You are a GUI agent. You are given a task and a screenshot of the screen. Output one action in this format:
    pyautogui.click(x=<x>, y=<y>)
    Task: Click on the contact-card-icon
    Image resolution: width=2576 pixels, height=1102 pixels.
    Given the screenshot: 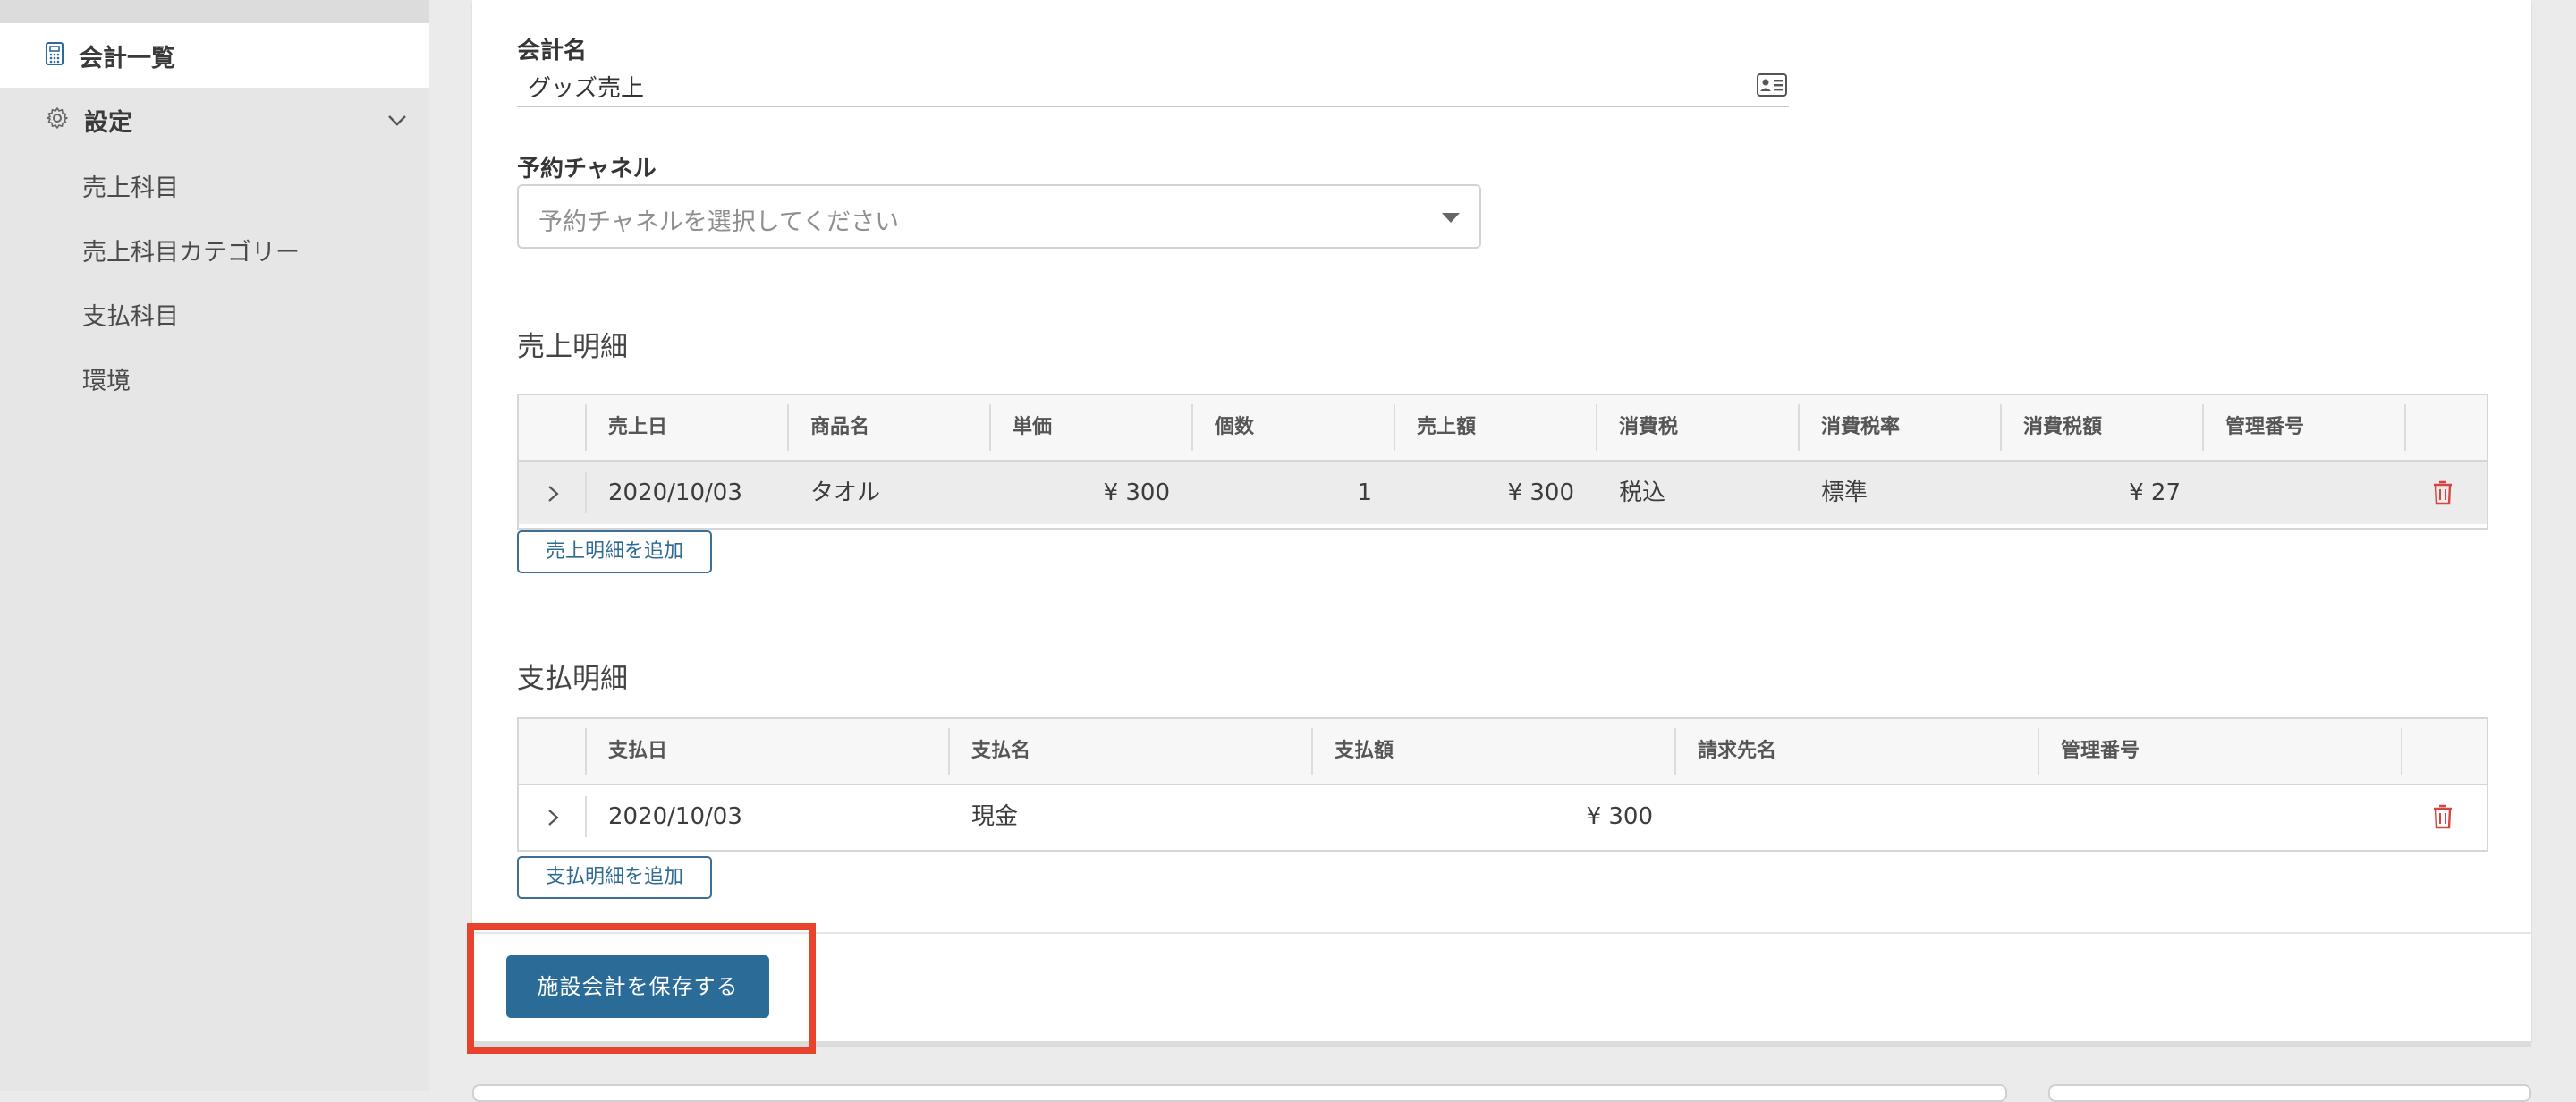 What is the action you would take?
    pyautogui.click(x=1772, y=86)
    